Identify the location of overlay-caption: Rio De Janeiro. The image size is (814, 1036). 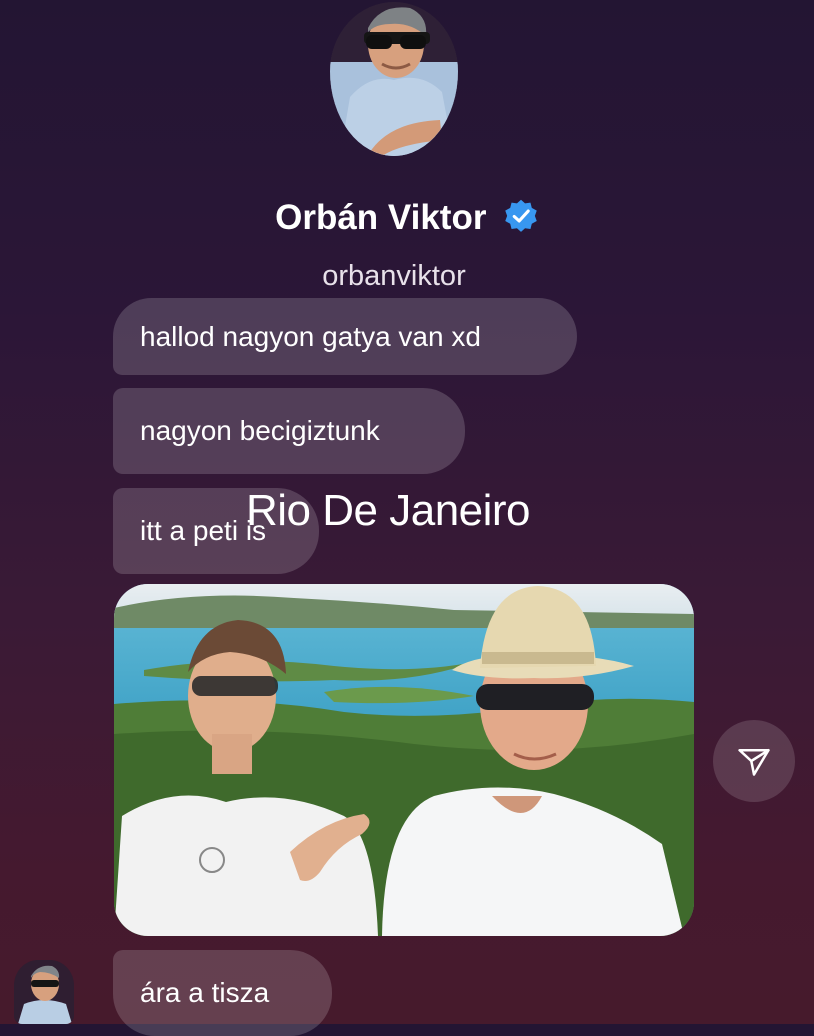
(388, 510).